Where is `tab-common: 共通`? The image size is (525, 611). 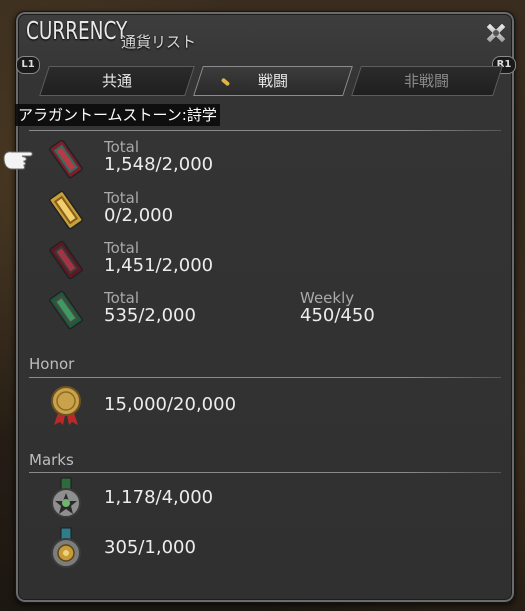
tab-common: 共通 is located at coordinates (117, 81).